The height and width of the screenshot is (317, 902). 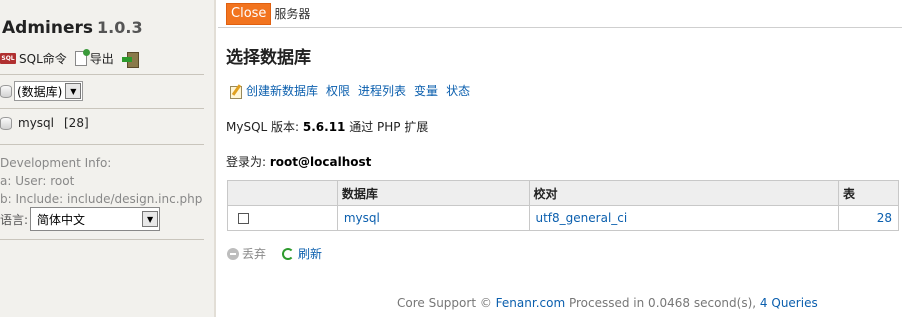 I want to click on tables-column-header: 表, so click(x=868, y=193).